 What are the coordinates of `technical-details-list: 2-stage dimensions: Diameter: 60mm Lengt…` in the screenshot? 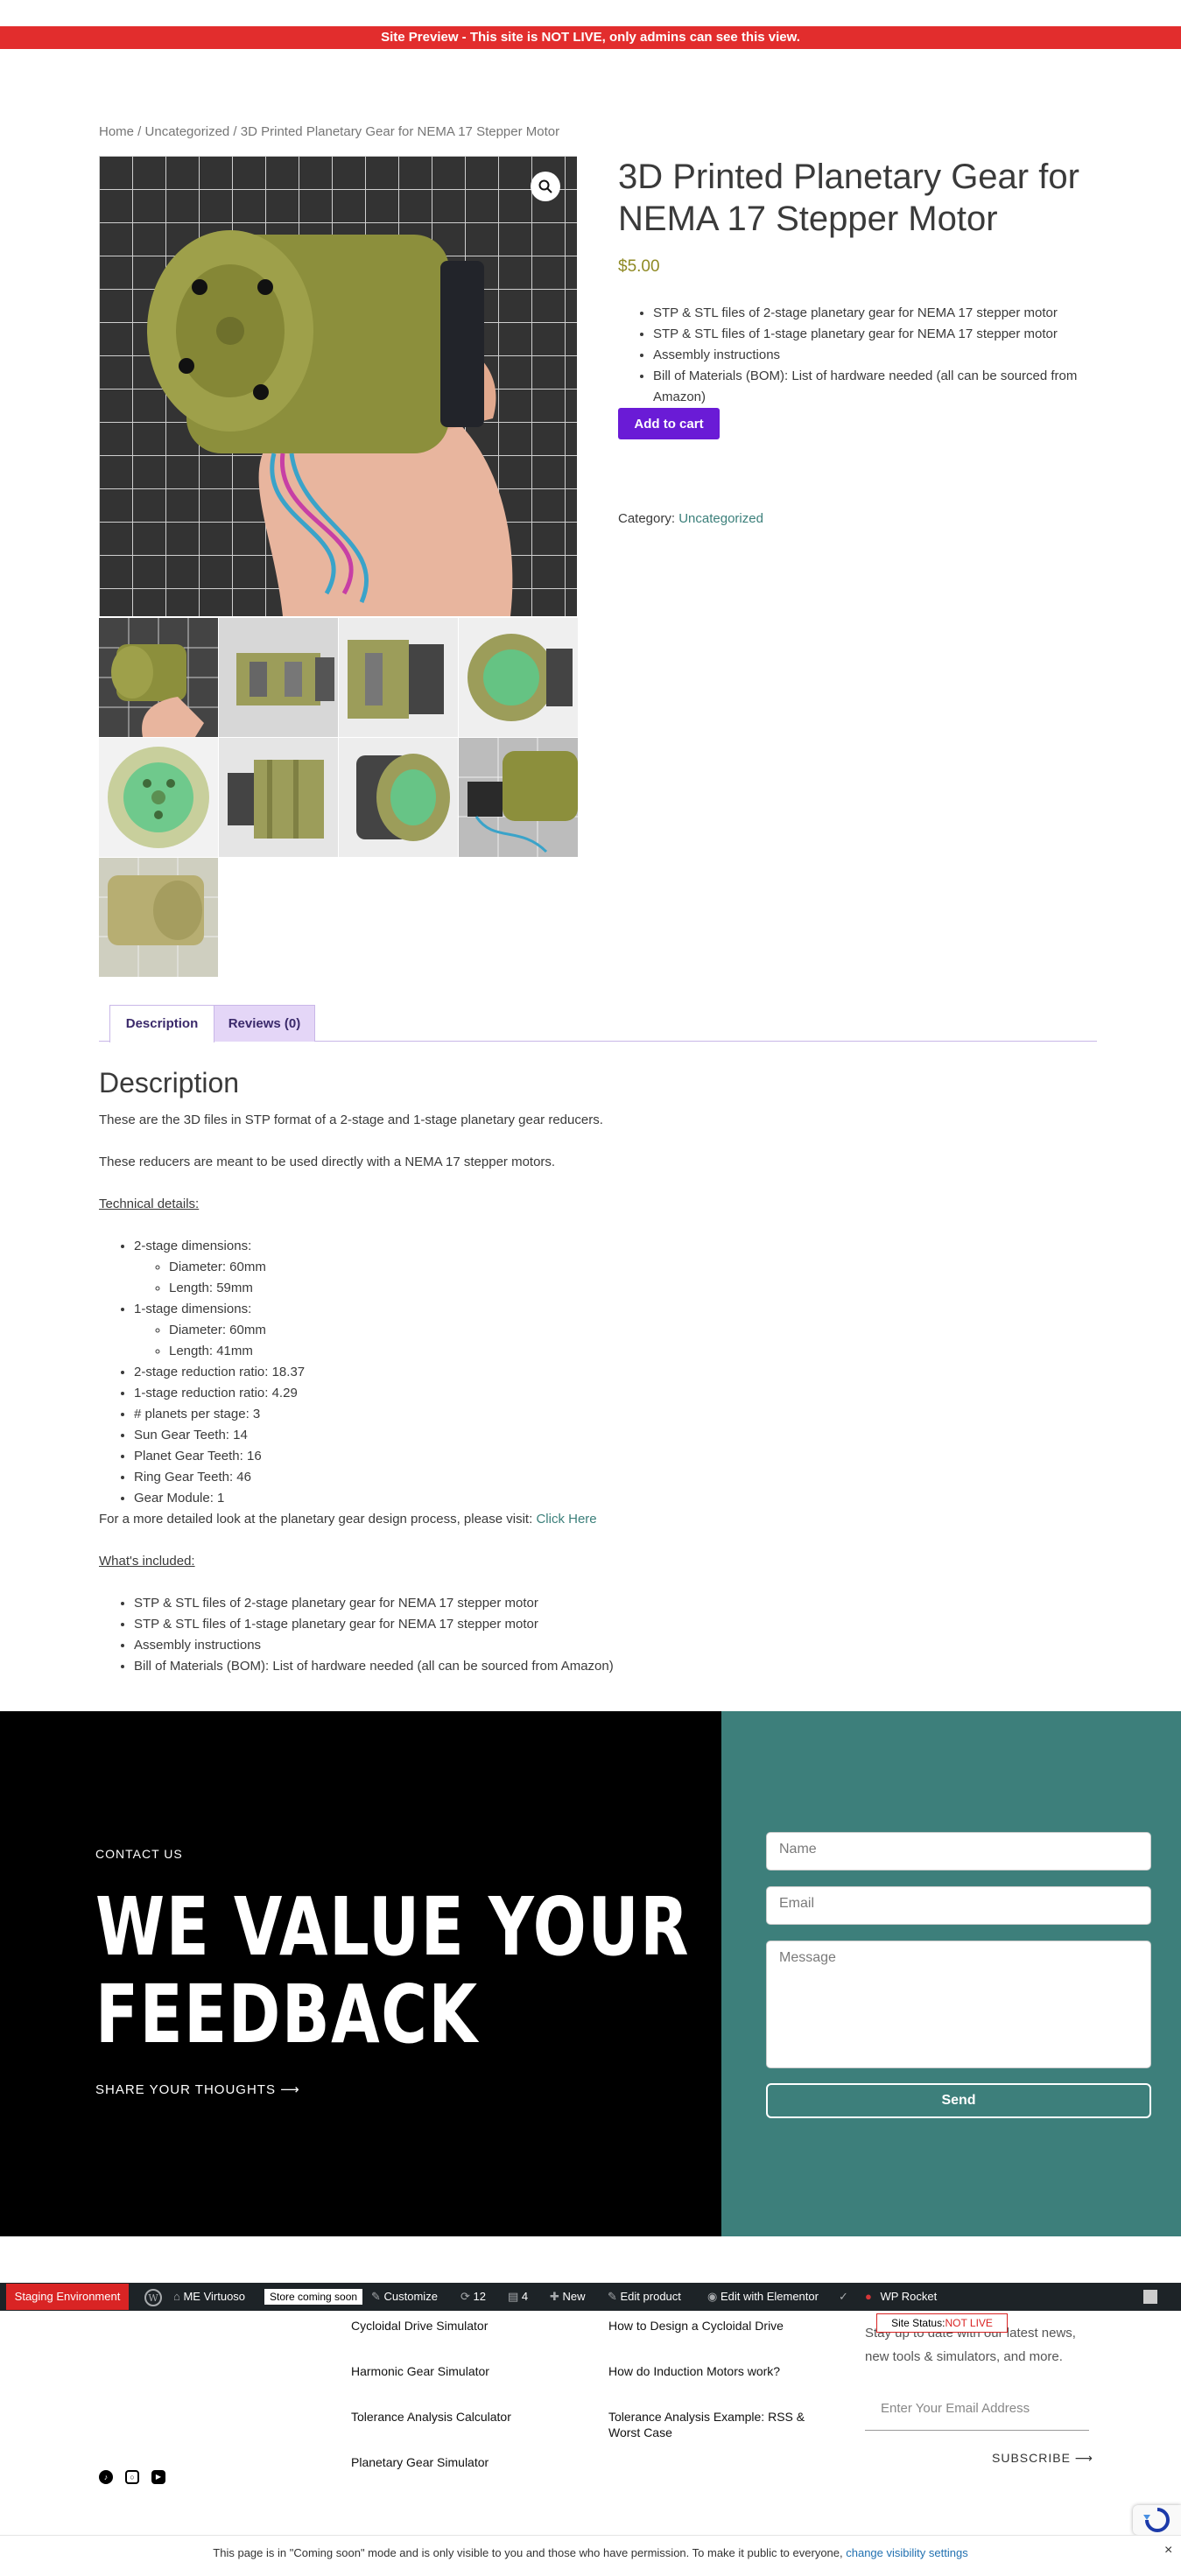 It's located at (616, 1372).